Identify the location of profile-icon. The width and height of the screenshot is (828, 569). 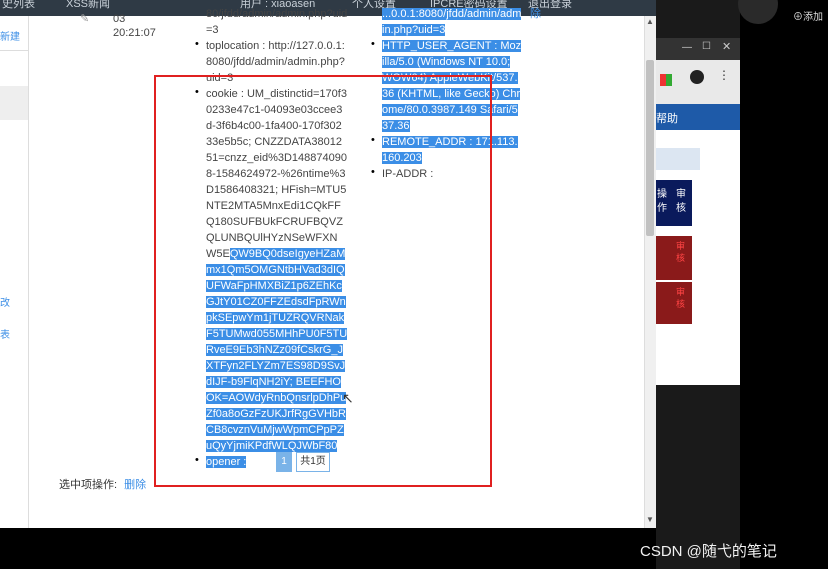
(697, 77).